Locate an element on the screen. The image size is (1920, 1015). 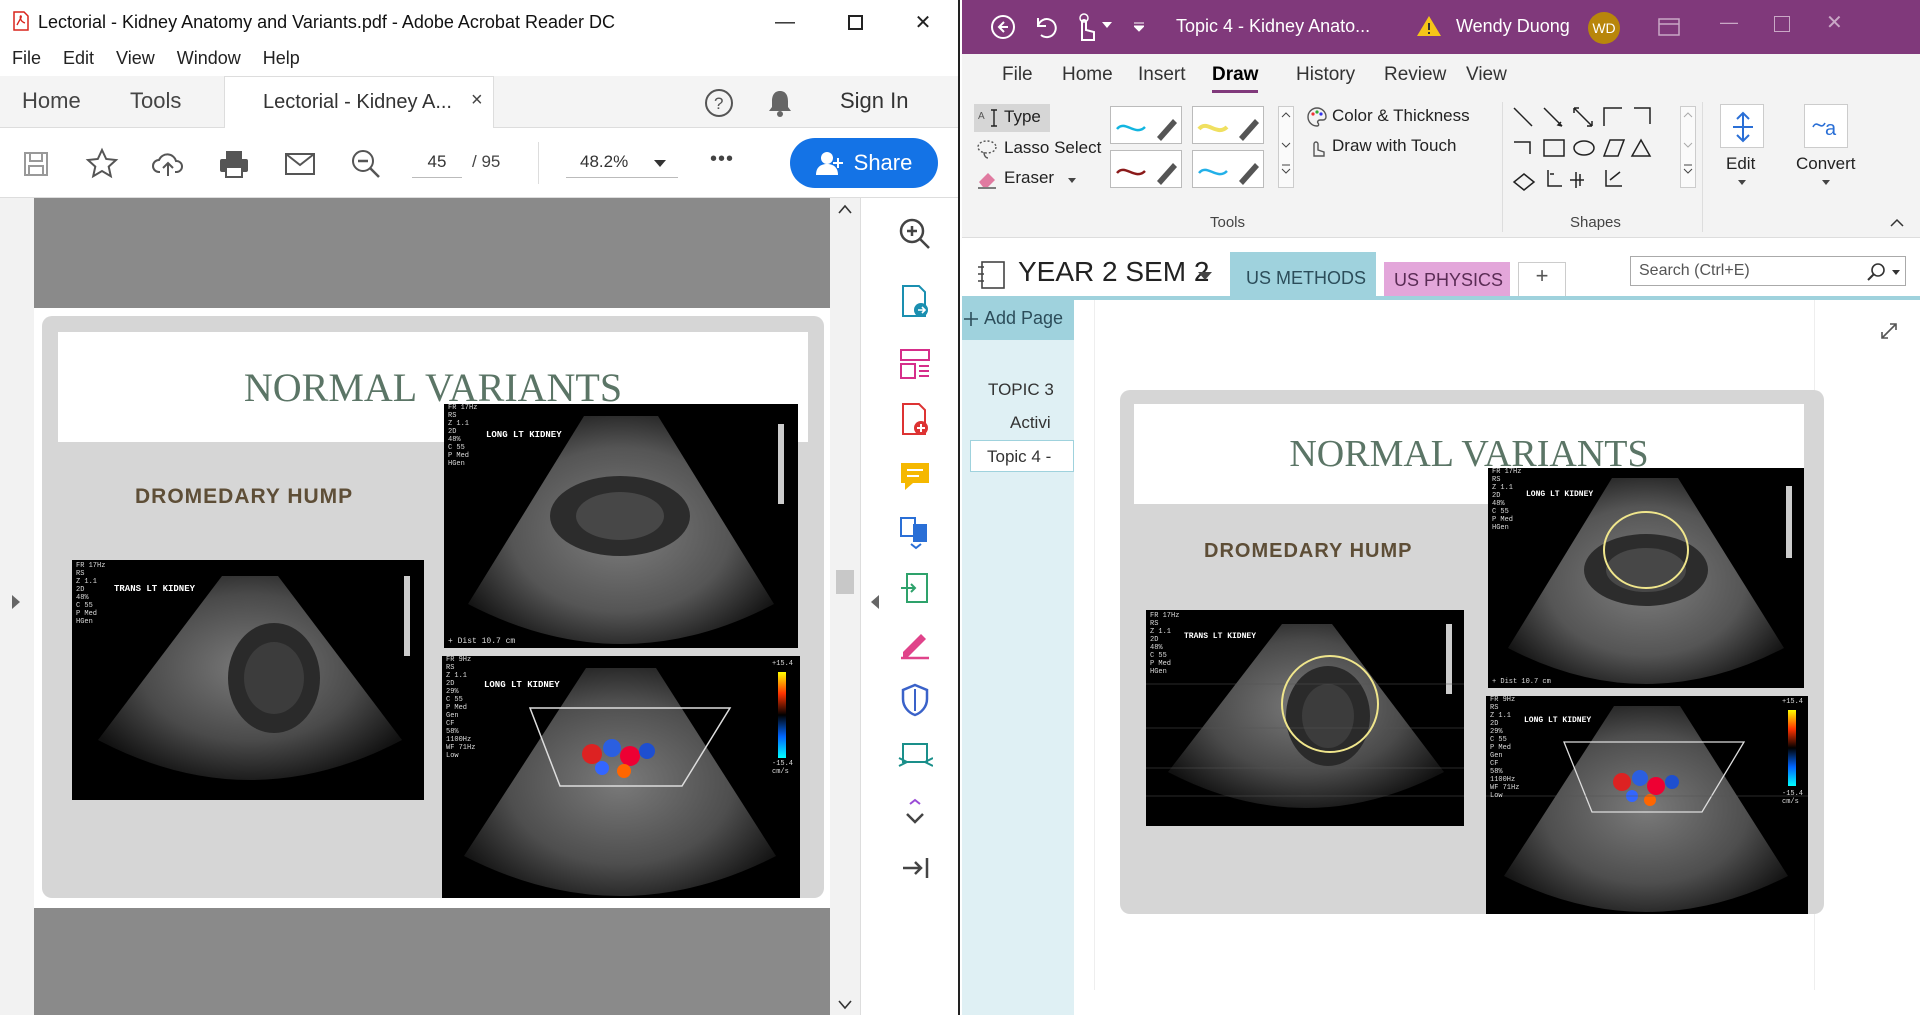
scan-label-trans: TRANS LT KIDNEY is located at coordinates (155, 589).